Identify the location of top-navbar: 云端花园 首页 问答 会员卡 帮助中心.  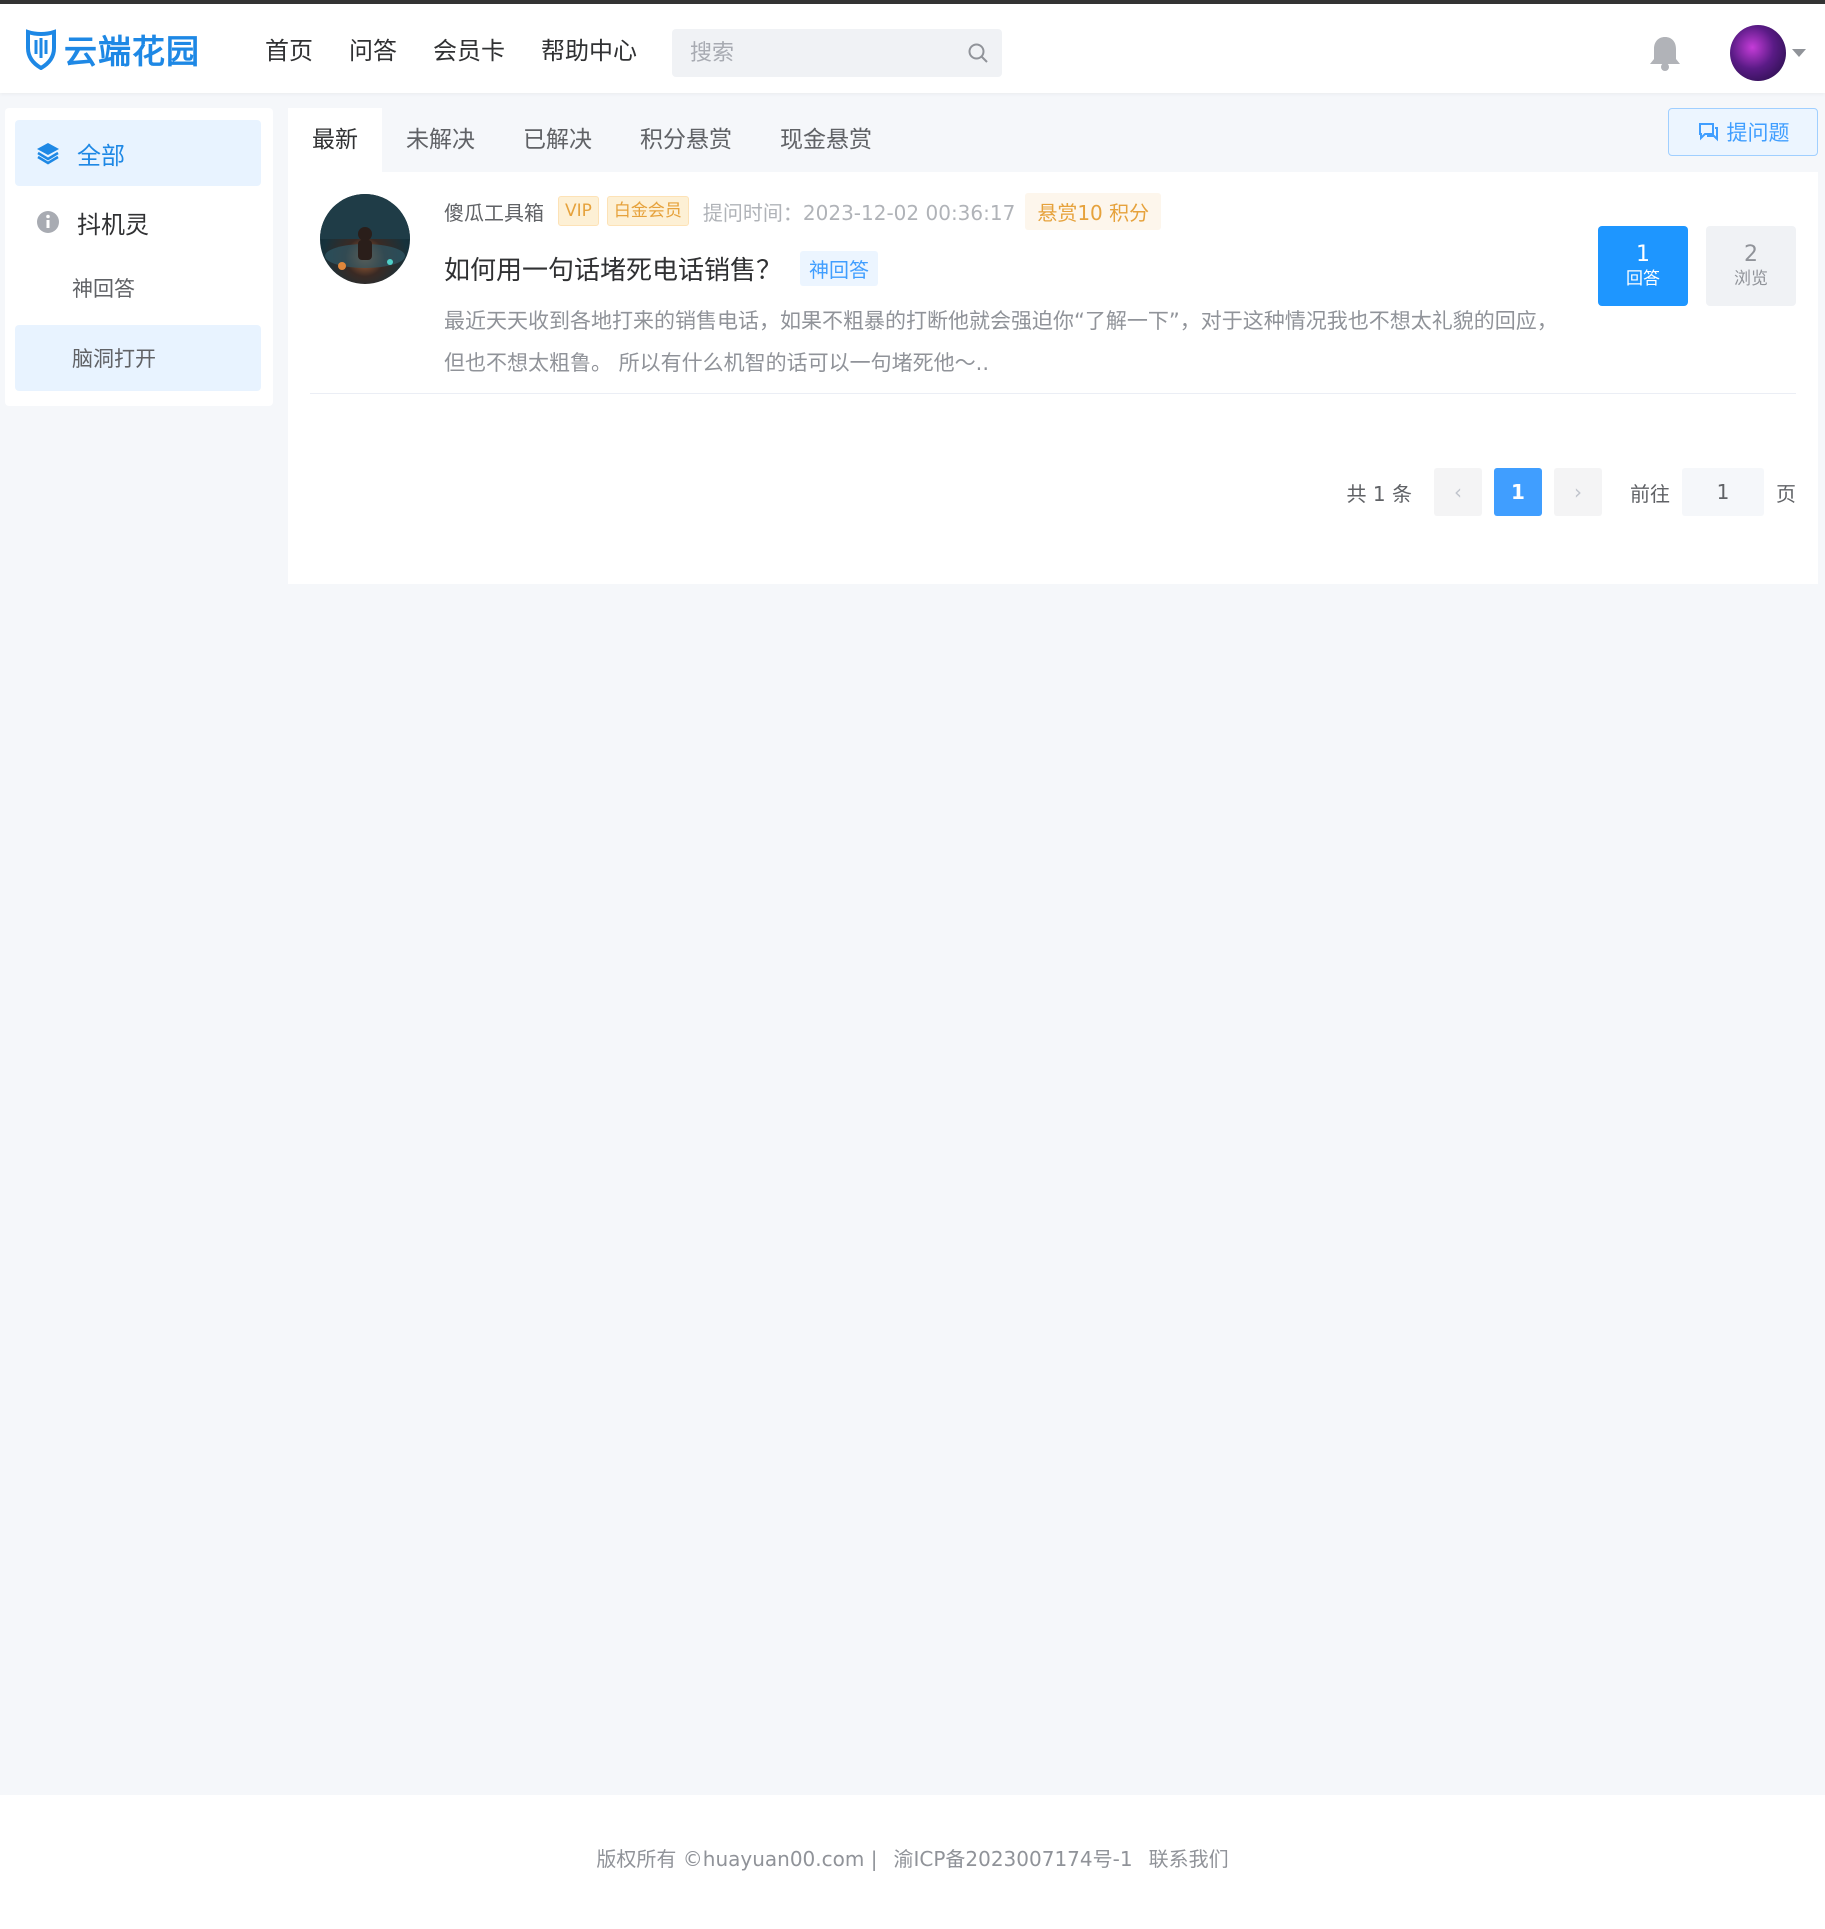
(912, 46).